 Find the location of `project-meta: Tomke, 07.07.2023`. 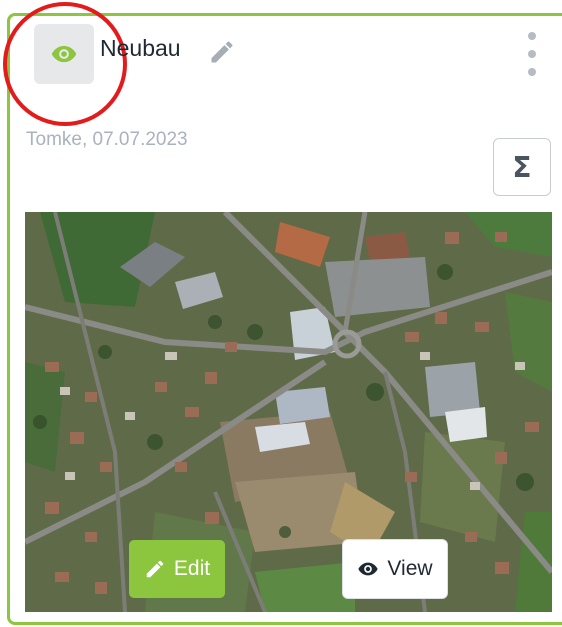

project-meta: Tomke, 07.07.2023 is located at coordinates (107, 139).